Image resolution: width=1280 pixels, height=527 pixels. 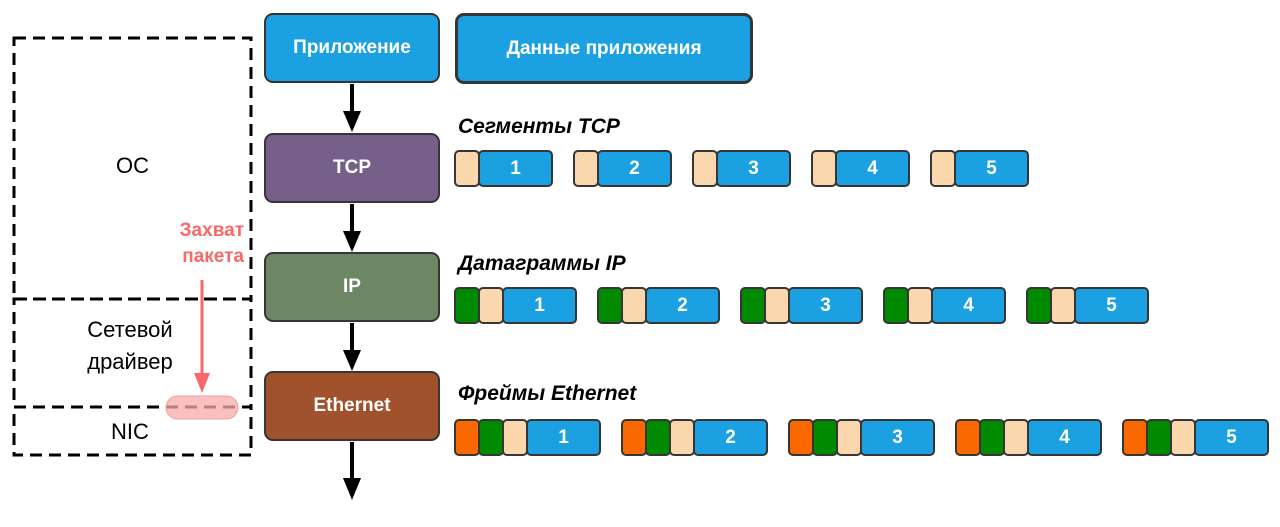 I want to click on driver-zone-label-line2: драйвер, so click(x=130, y=361).